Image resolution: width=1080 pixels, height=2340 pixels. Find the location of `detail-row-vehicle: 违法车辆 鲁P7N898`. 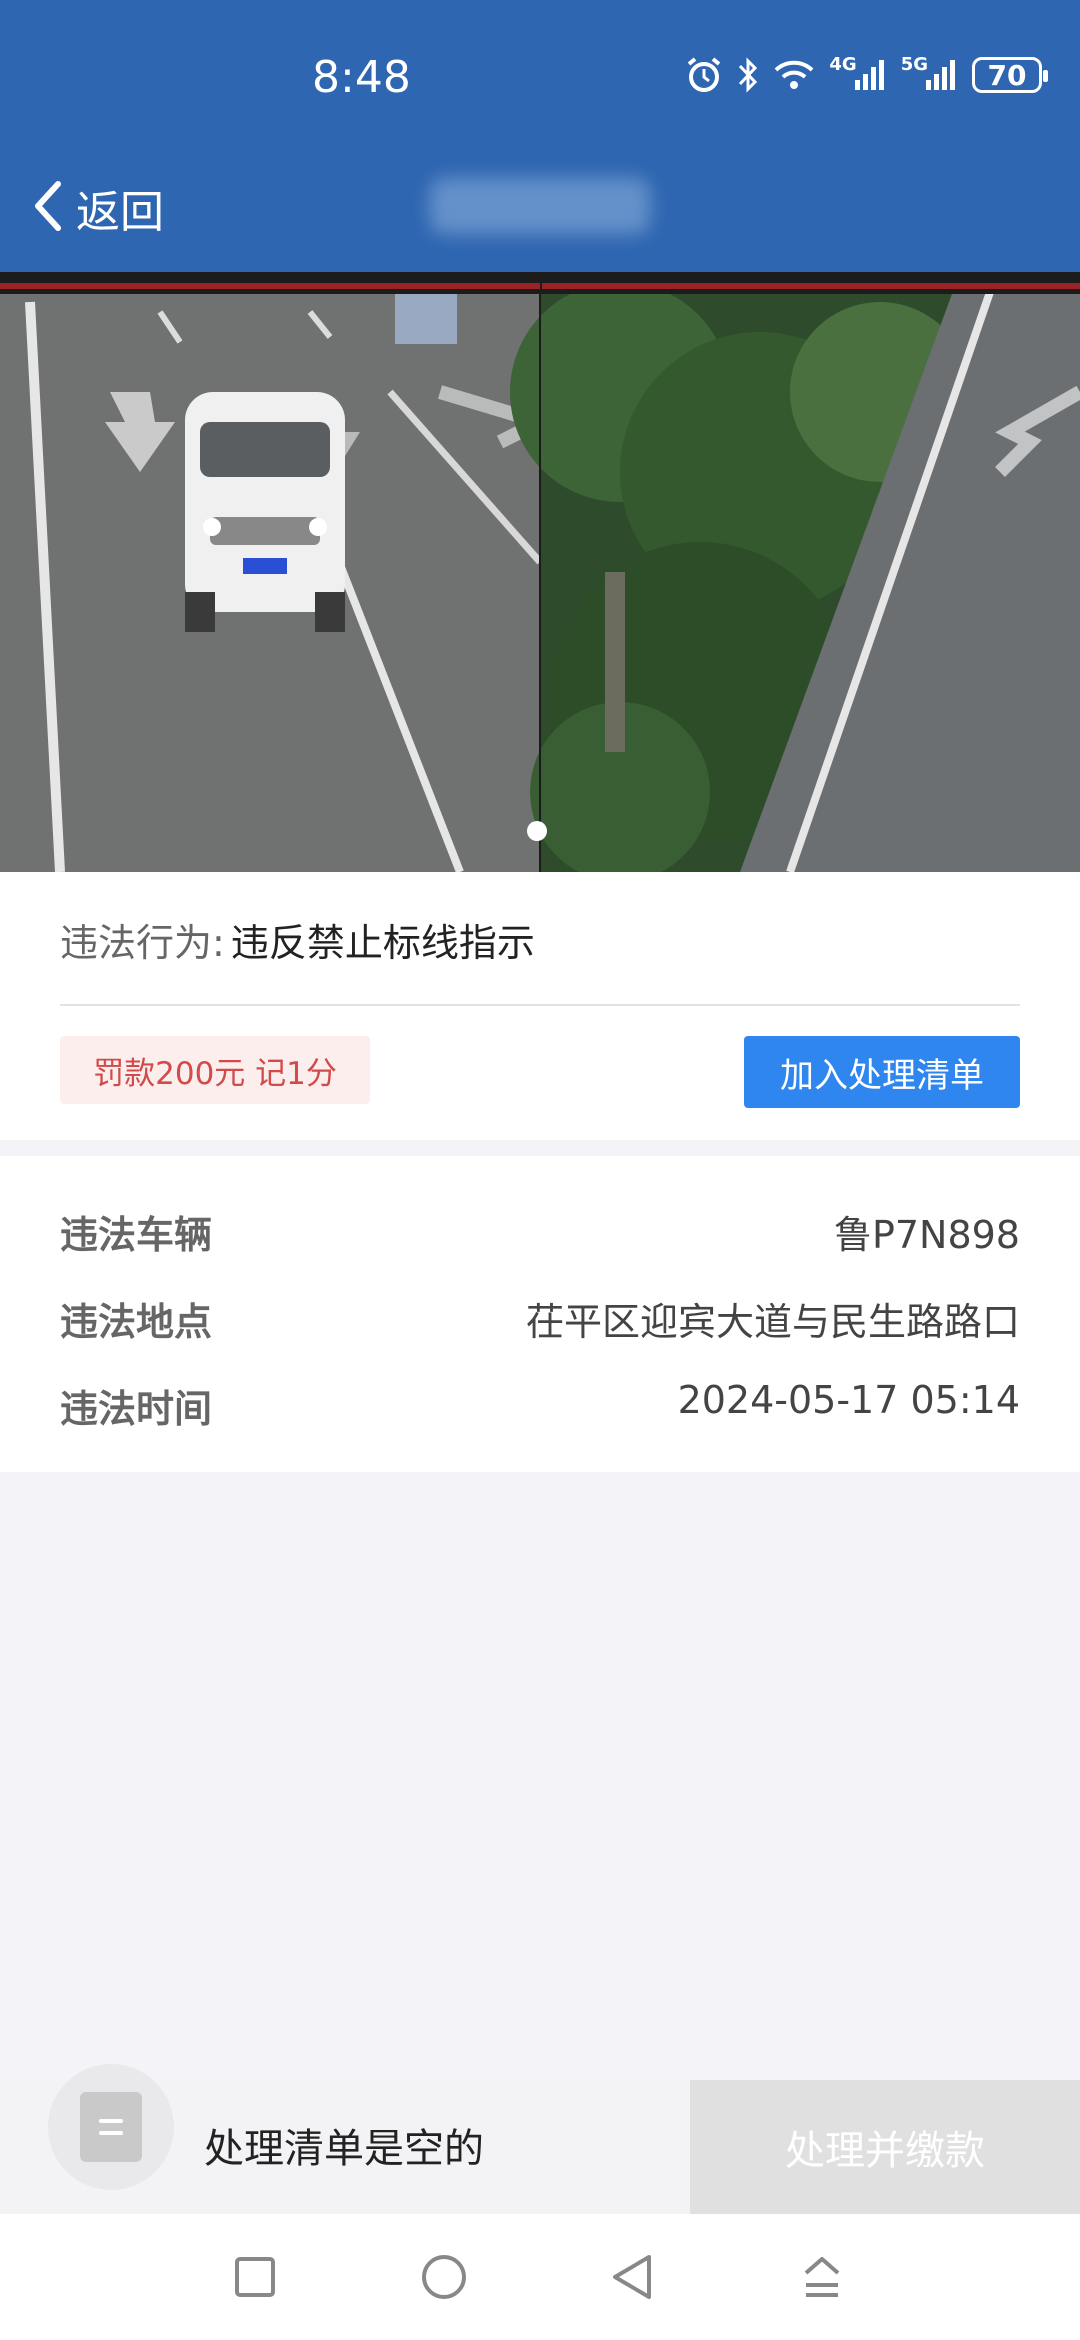

detail-row-vehicle: 违法车辆 鲁P7N898 is located at coordinates (540, 1231).